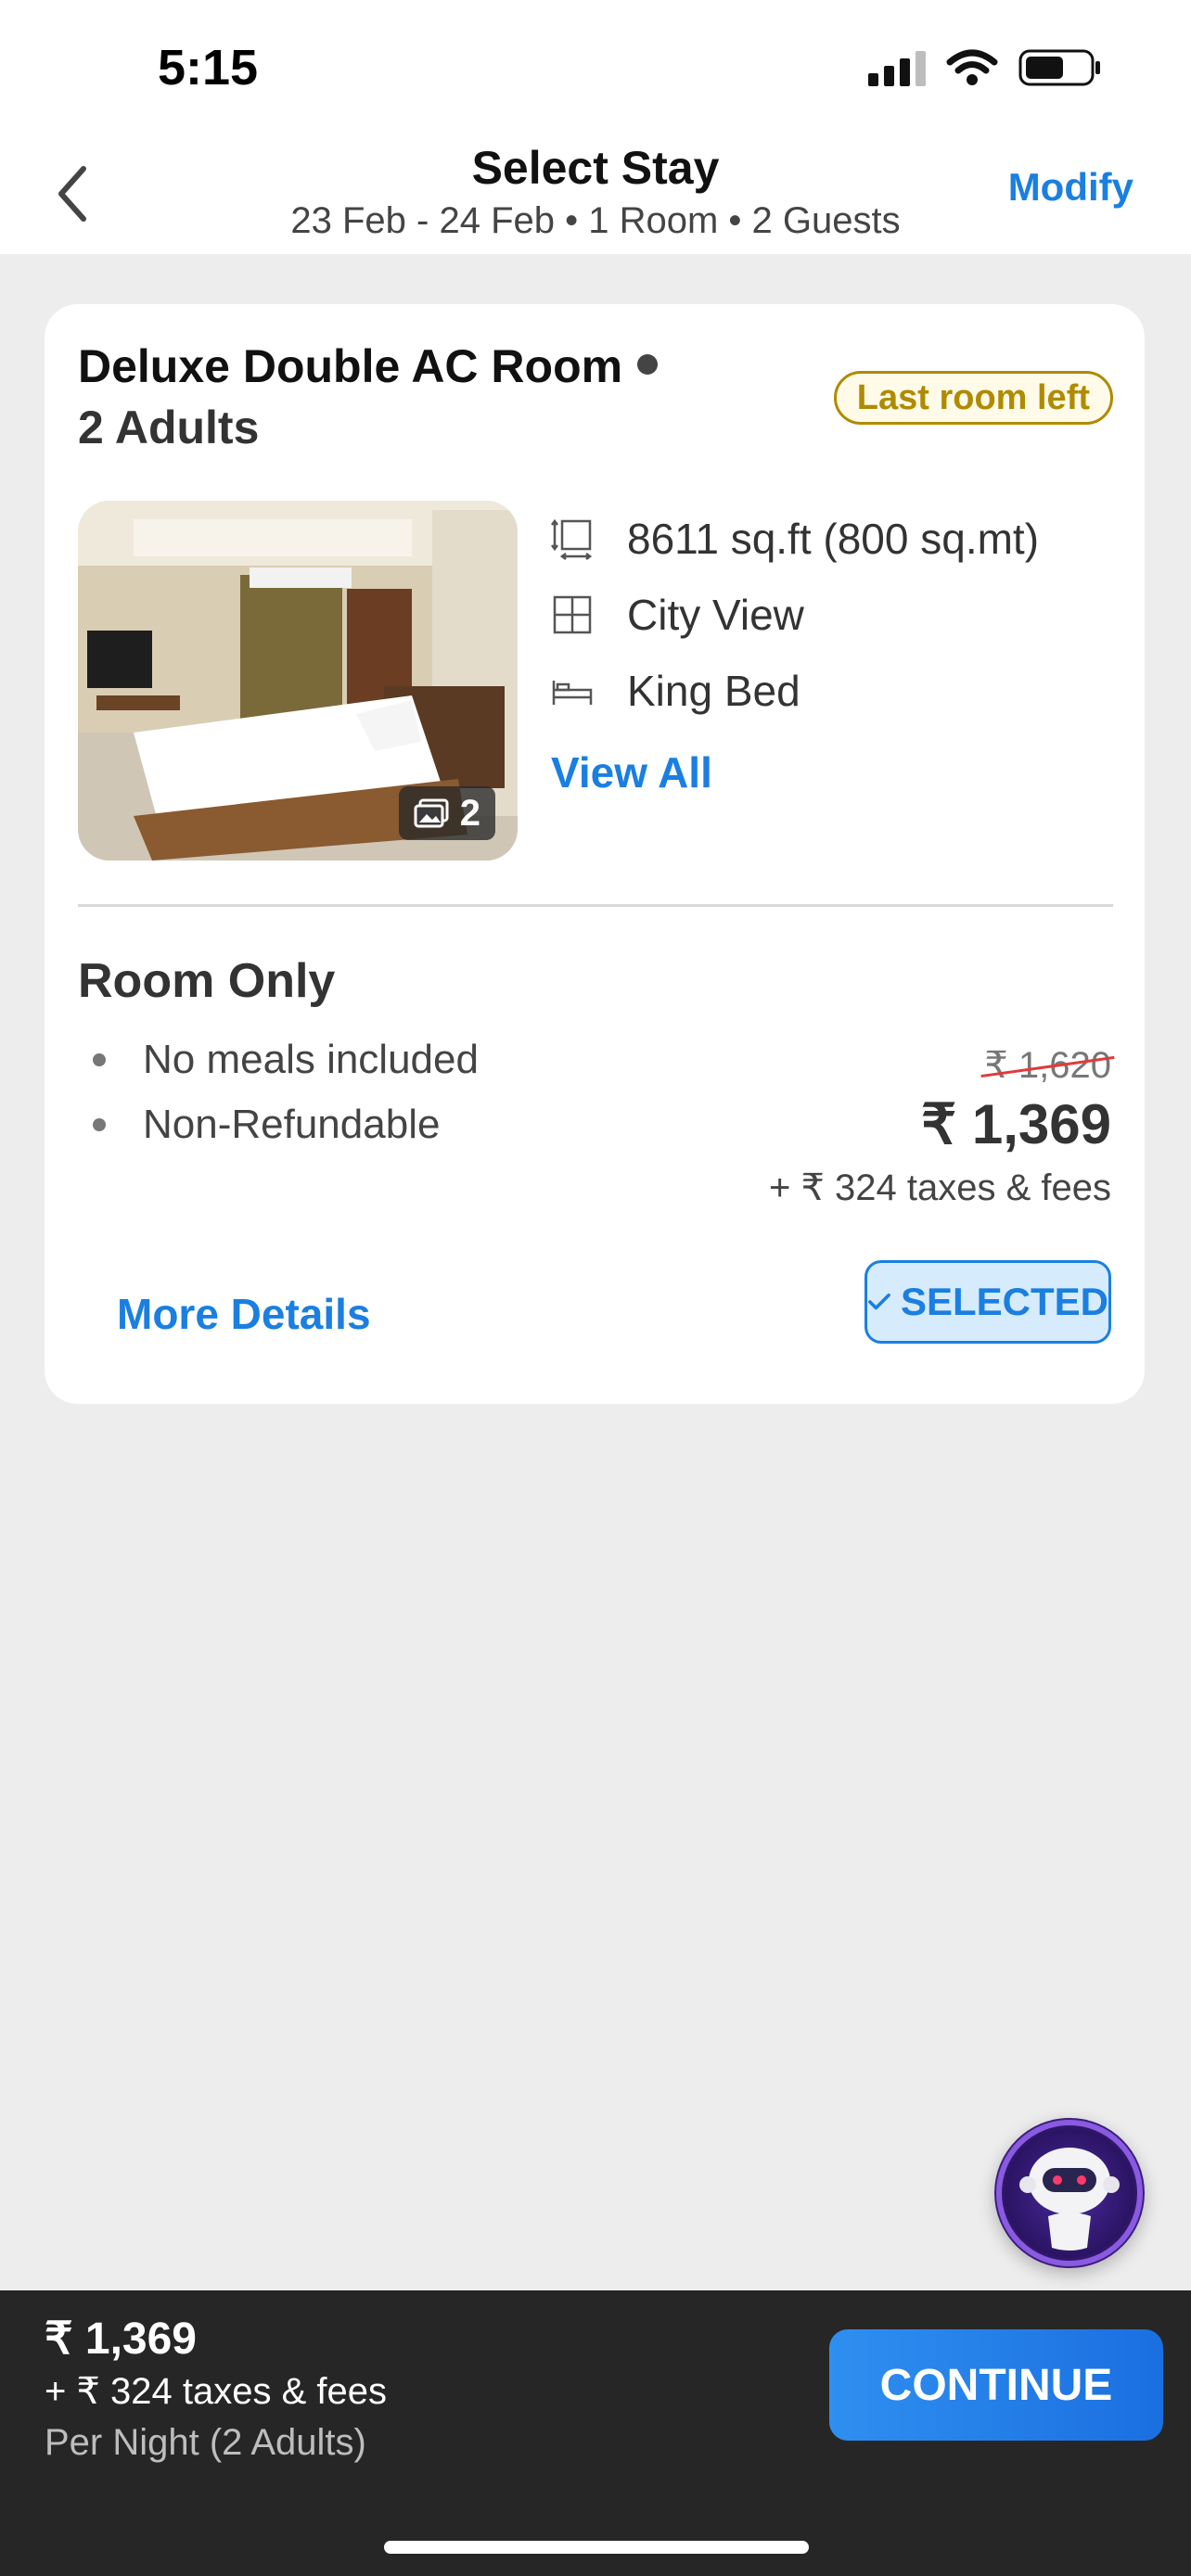  Describe the element at coordinates (595, 906) in the screenshot. I see `card-divider` at that location.